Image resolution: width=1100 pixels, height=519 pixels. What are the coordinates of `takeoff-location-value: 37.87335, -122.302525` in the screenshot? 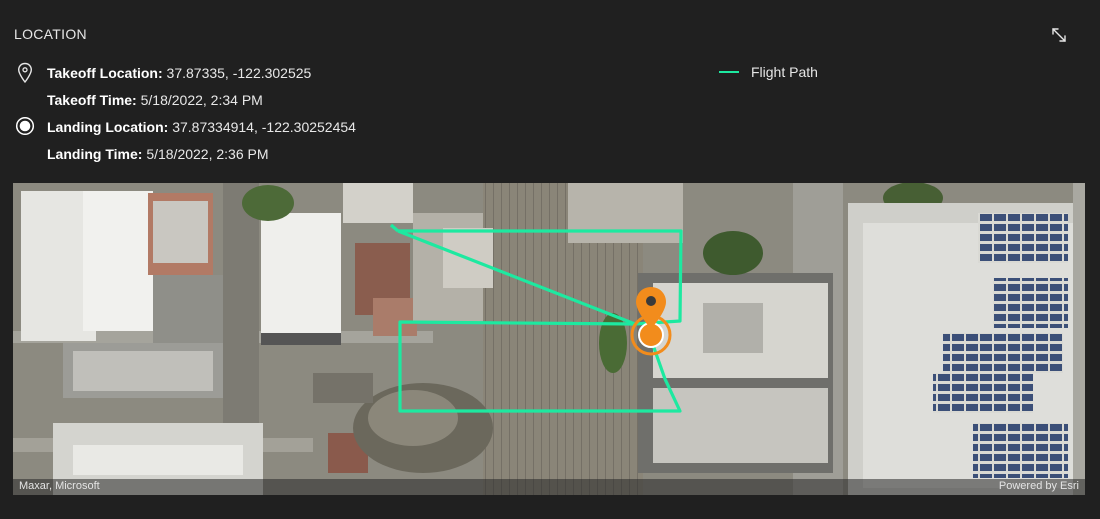 It's located at (239, 73).